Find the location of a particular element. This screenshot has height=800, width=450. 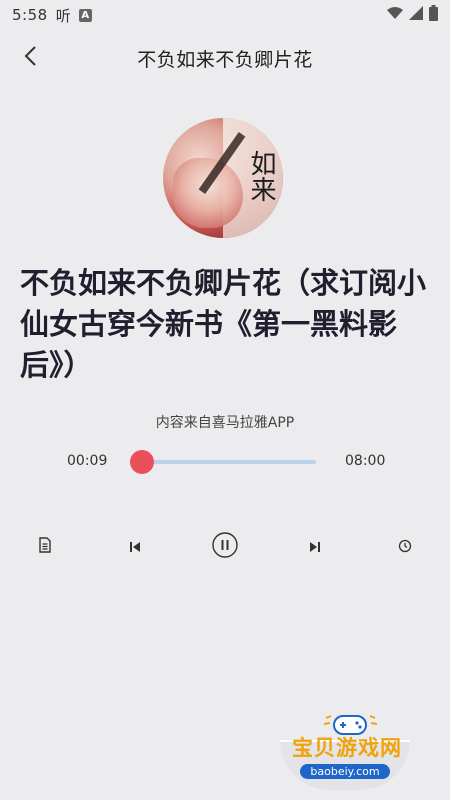

back-button is located at coordinates (30, 58).